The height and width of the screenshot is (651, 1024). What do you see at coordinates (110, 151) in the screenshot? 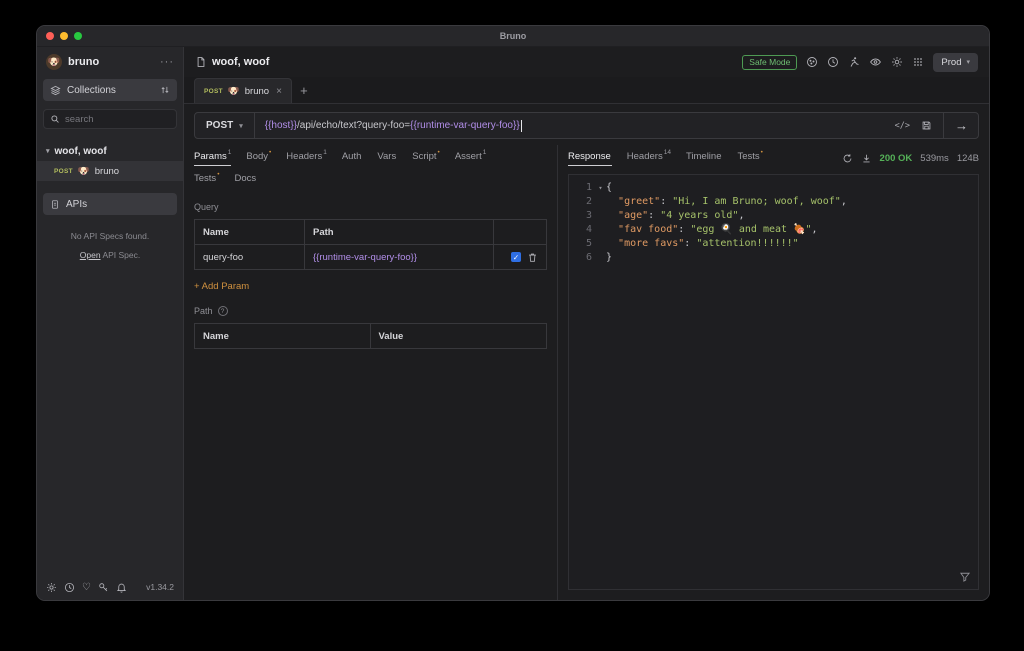
I see `collection-item: ▾ woof, woof` at bounding box center [110, 151].